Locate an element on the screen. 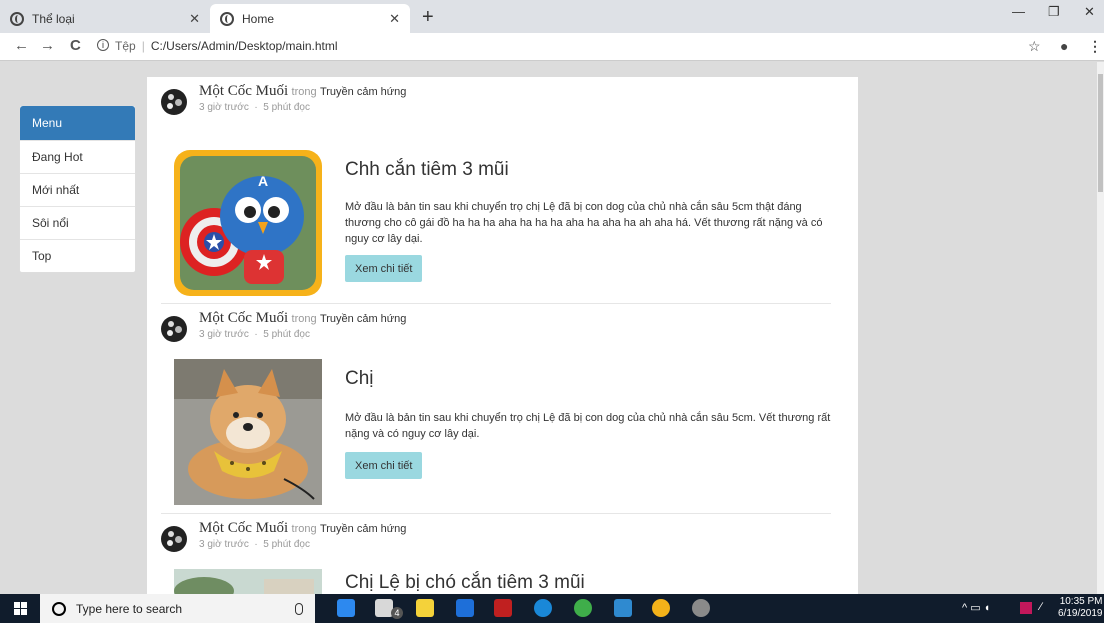  info-icon: i is located at coordinates (103, 45).